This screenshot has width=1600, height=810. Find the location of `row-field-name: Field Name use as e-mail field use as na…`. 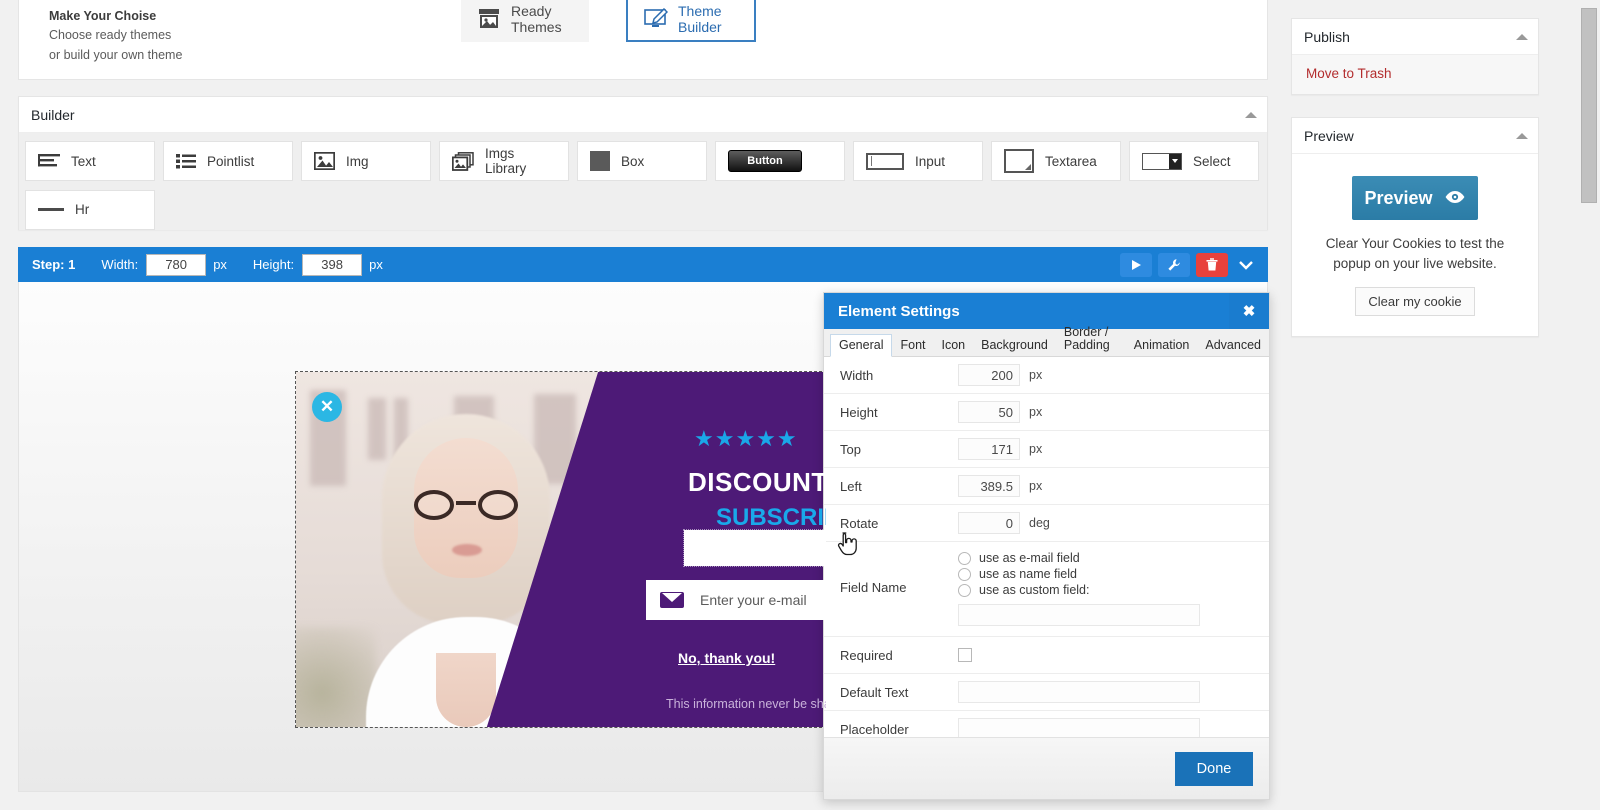

row-field-name: Field Name use as e-mail field use as na… is located at coordinates (1046, 589).